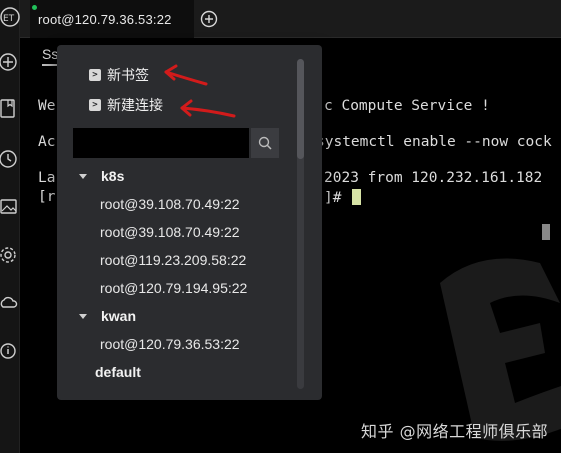 This screenshot has width=561, height=453. Describe the element at coordinates (10, 207) in the screenshot. I see `image-icon` at that location.